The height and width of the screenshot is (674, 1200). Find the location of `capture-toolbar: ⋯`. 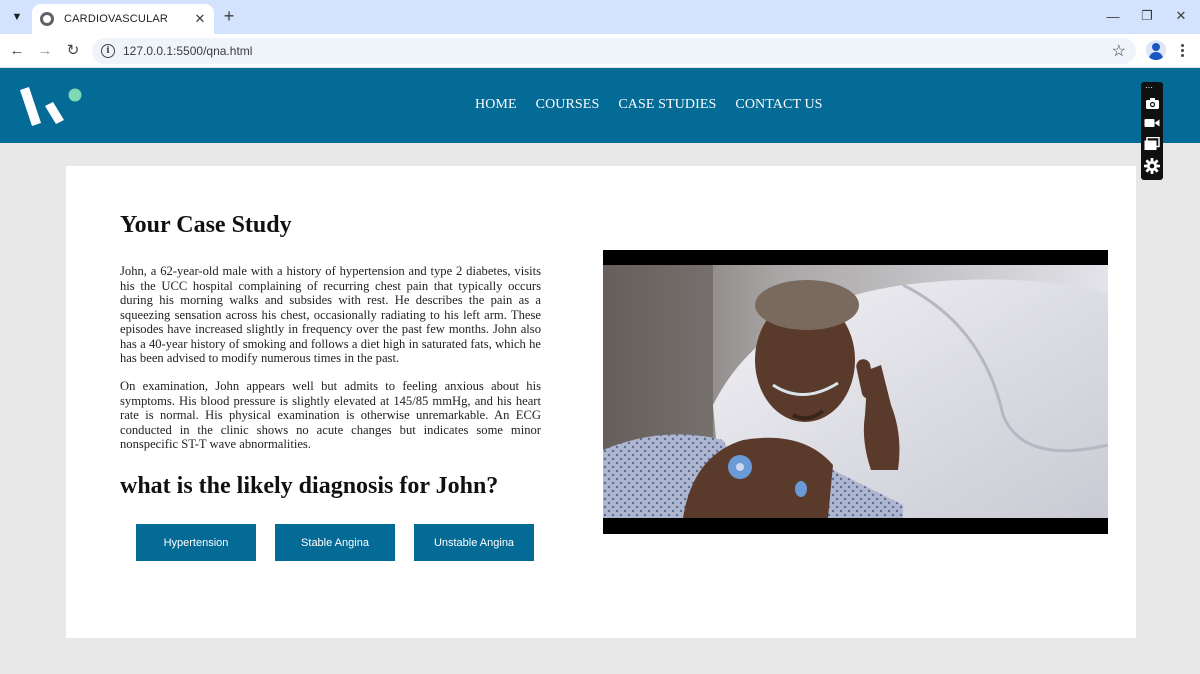

capture-toolbar: ⋯ is located at coordinates (1152, 131).